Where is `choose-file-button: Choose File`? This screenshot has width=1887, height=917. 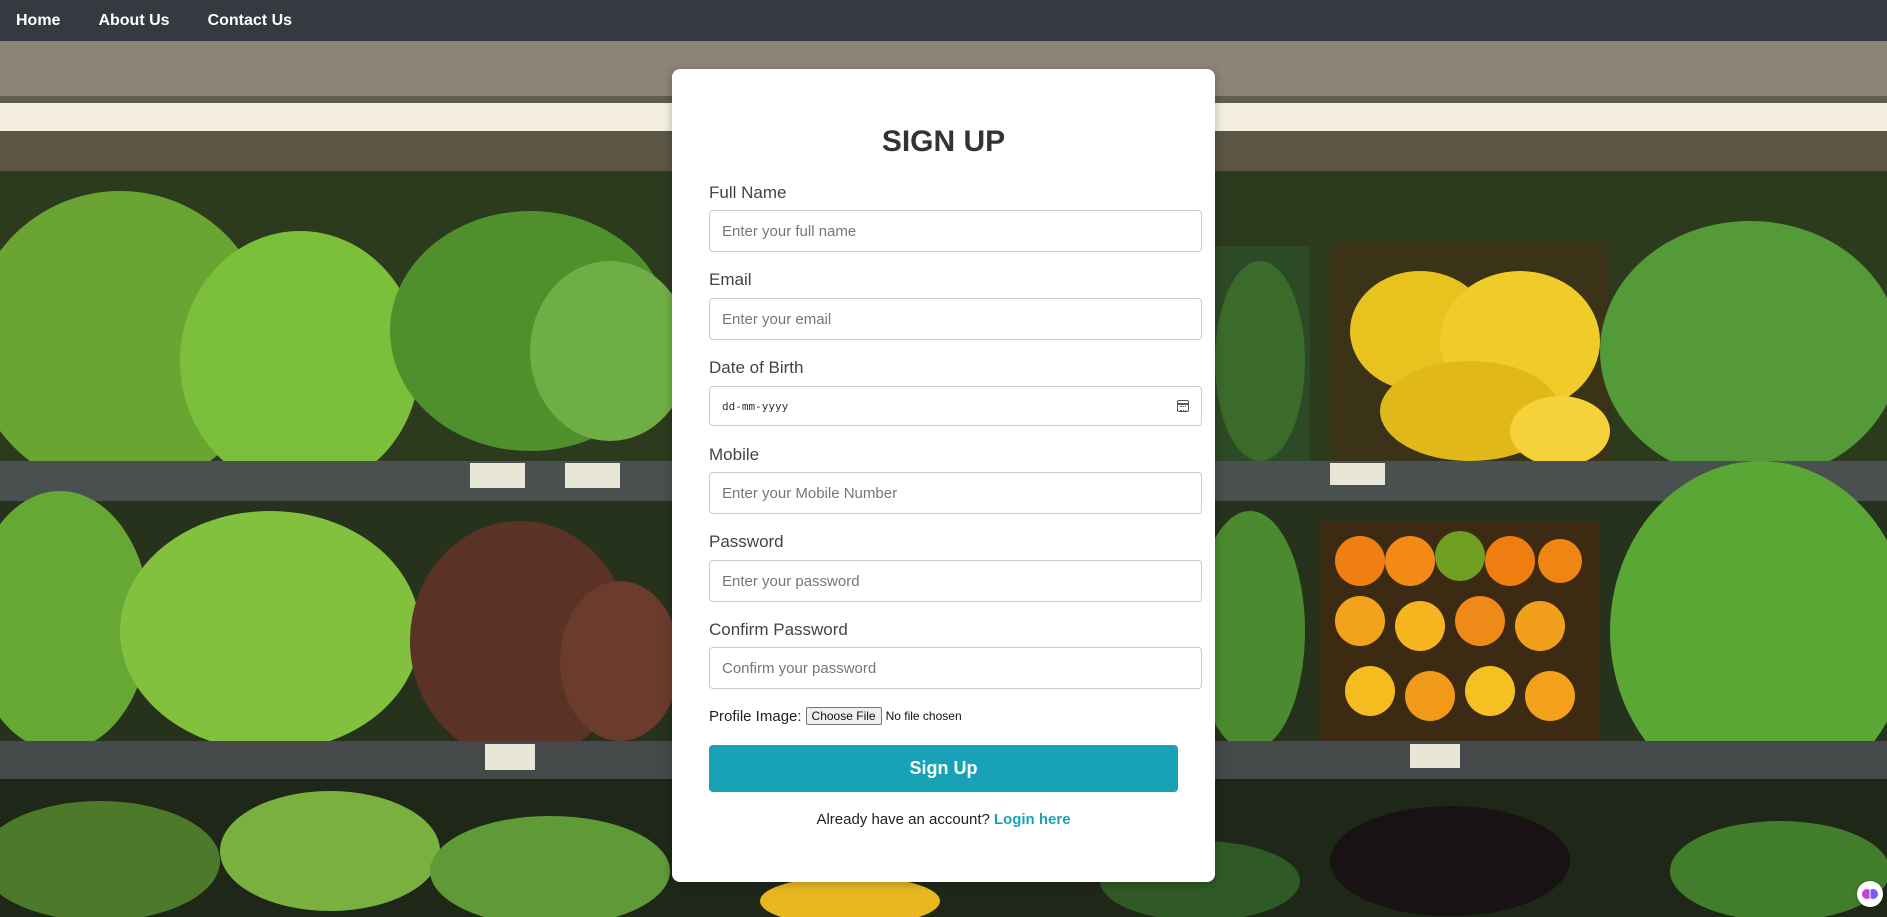
choose-file-button: Choose File is located at coordinates (843, 716).